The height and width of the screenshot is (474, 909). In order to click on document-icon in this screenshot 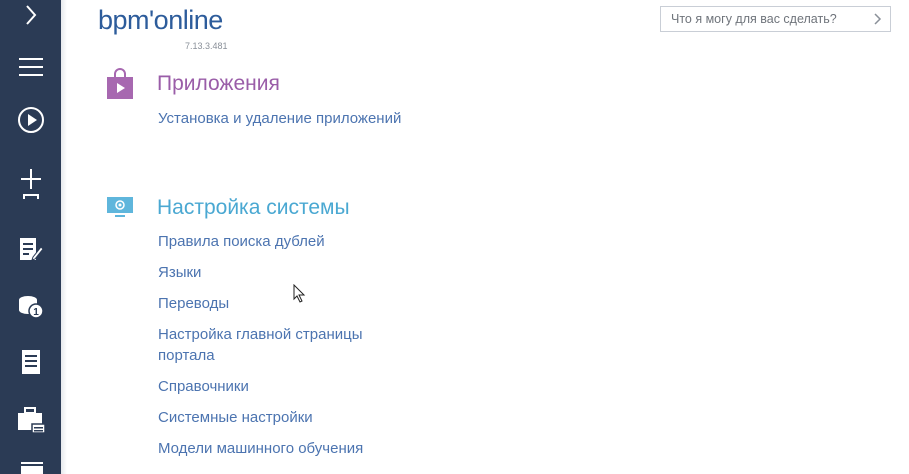, I will do `click(30, 362)`.